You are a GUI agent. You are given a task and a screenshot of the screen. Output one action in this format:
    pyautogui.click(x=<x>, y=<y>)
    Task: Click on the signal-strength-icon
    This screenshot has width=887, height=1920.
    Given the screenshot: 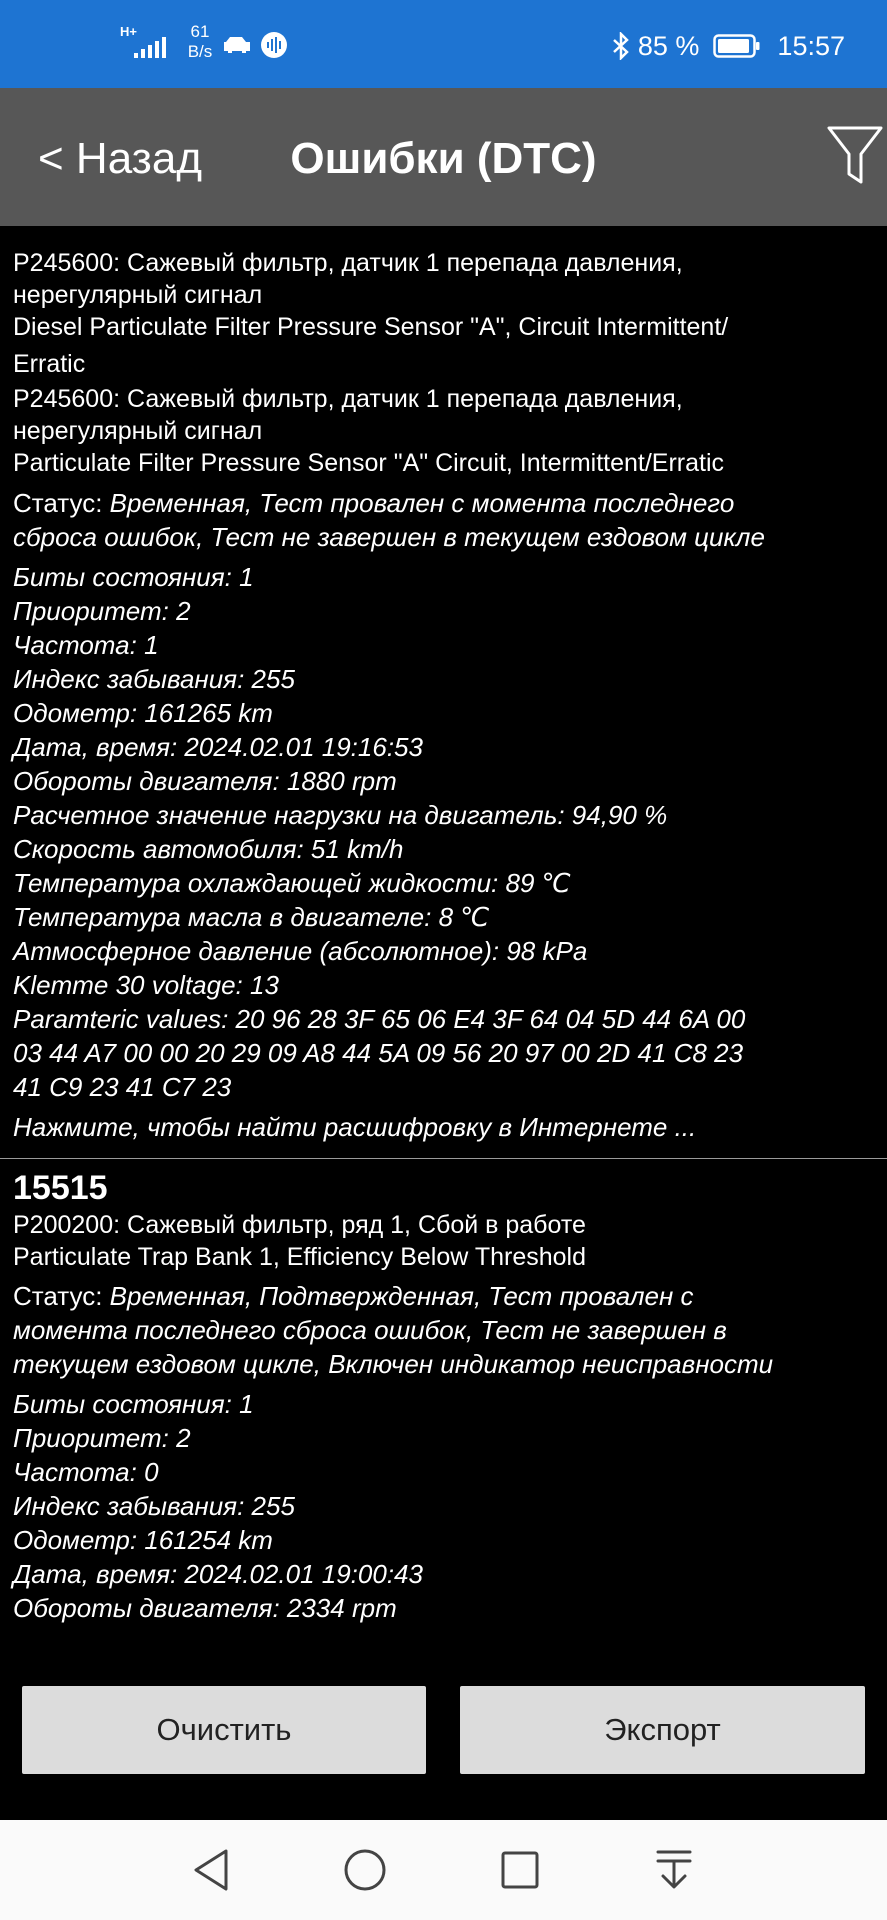 What is the action you would take?
    pyautogui.click(x=150, y=47)
    